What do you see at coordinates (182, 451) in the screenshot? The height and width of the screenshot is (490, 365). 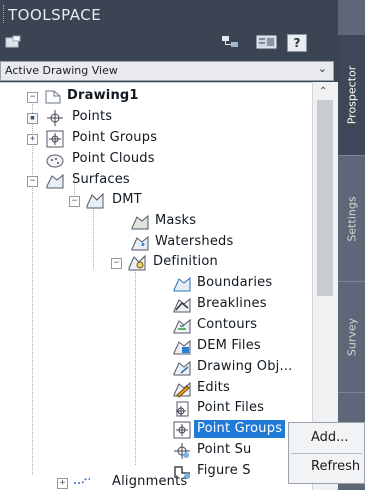 I see `point-survey-icon` at bounding box center [182, 451].